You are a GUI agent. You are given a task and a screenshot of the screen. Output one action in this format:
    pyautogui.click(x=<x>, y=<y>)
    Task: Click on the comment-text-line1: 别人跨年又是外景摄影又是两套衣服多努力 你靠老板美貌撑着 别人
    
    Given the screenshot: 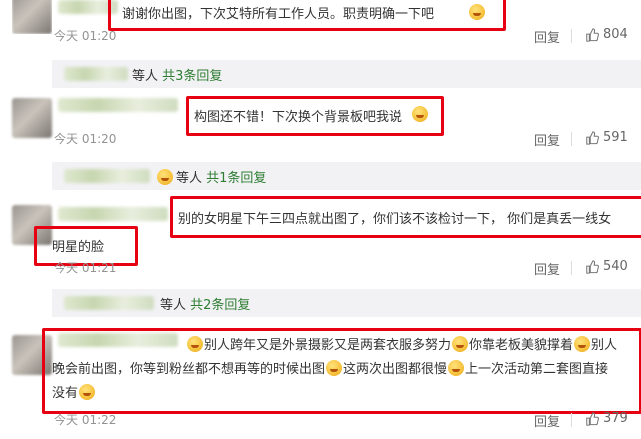 What is the action you would take?
    pyautogui.click(x=401, y=343)
    